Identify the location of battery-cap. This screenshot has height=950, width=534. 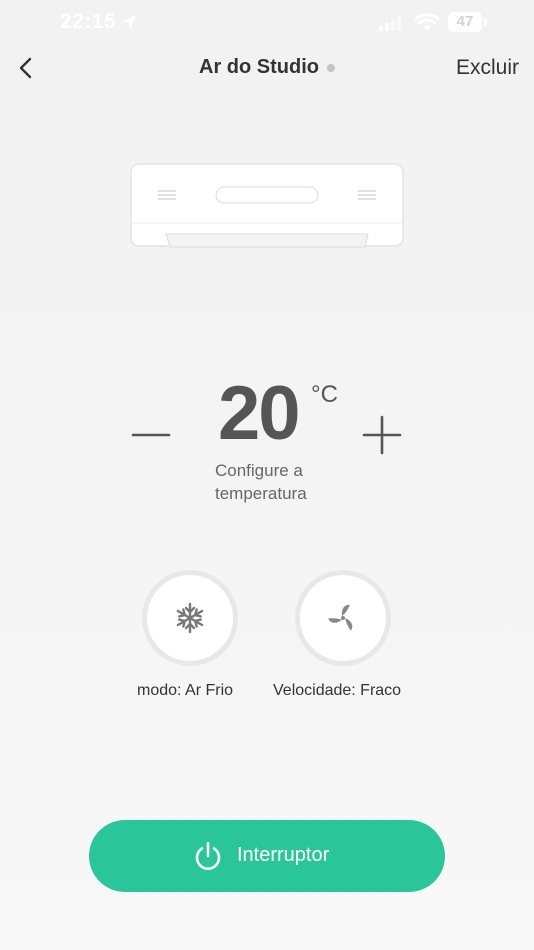
(485, 22).